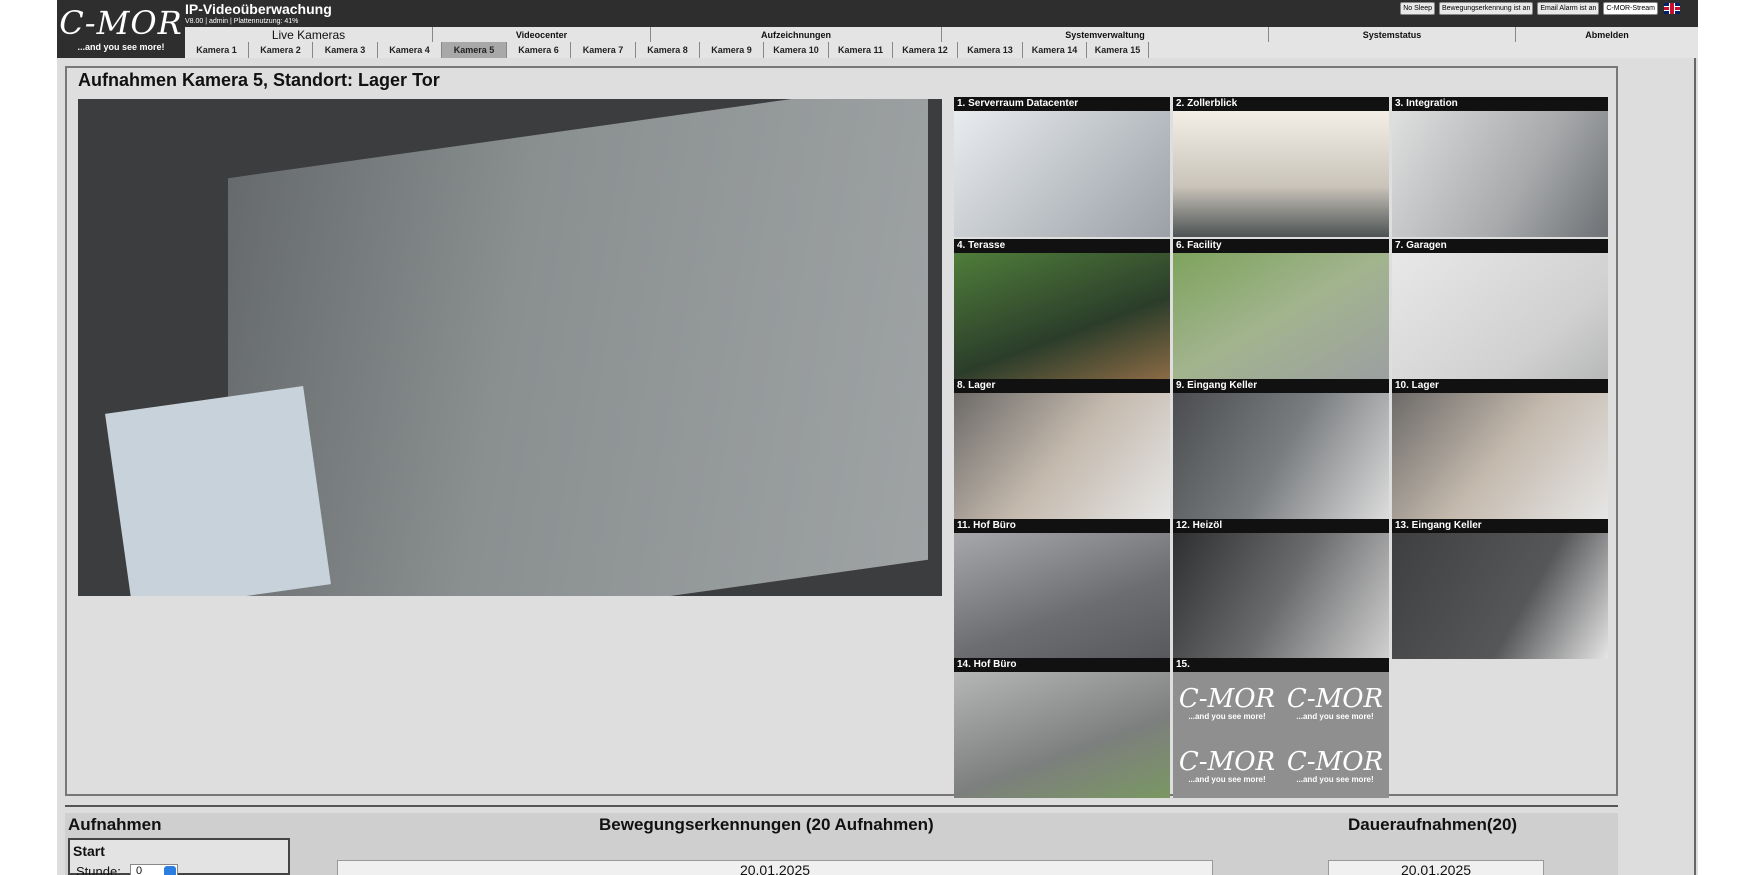  I want to click on nav-aufzeichnungen: Aufzeichnungen, so click(795, 34).